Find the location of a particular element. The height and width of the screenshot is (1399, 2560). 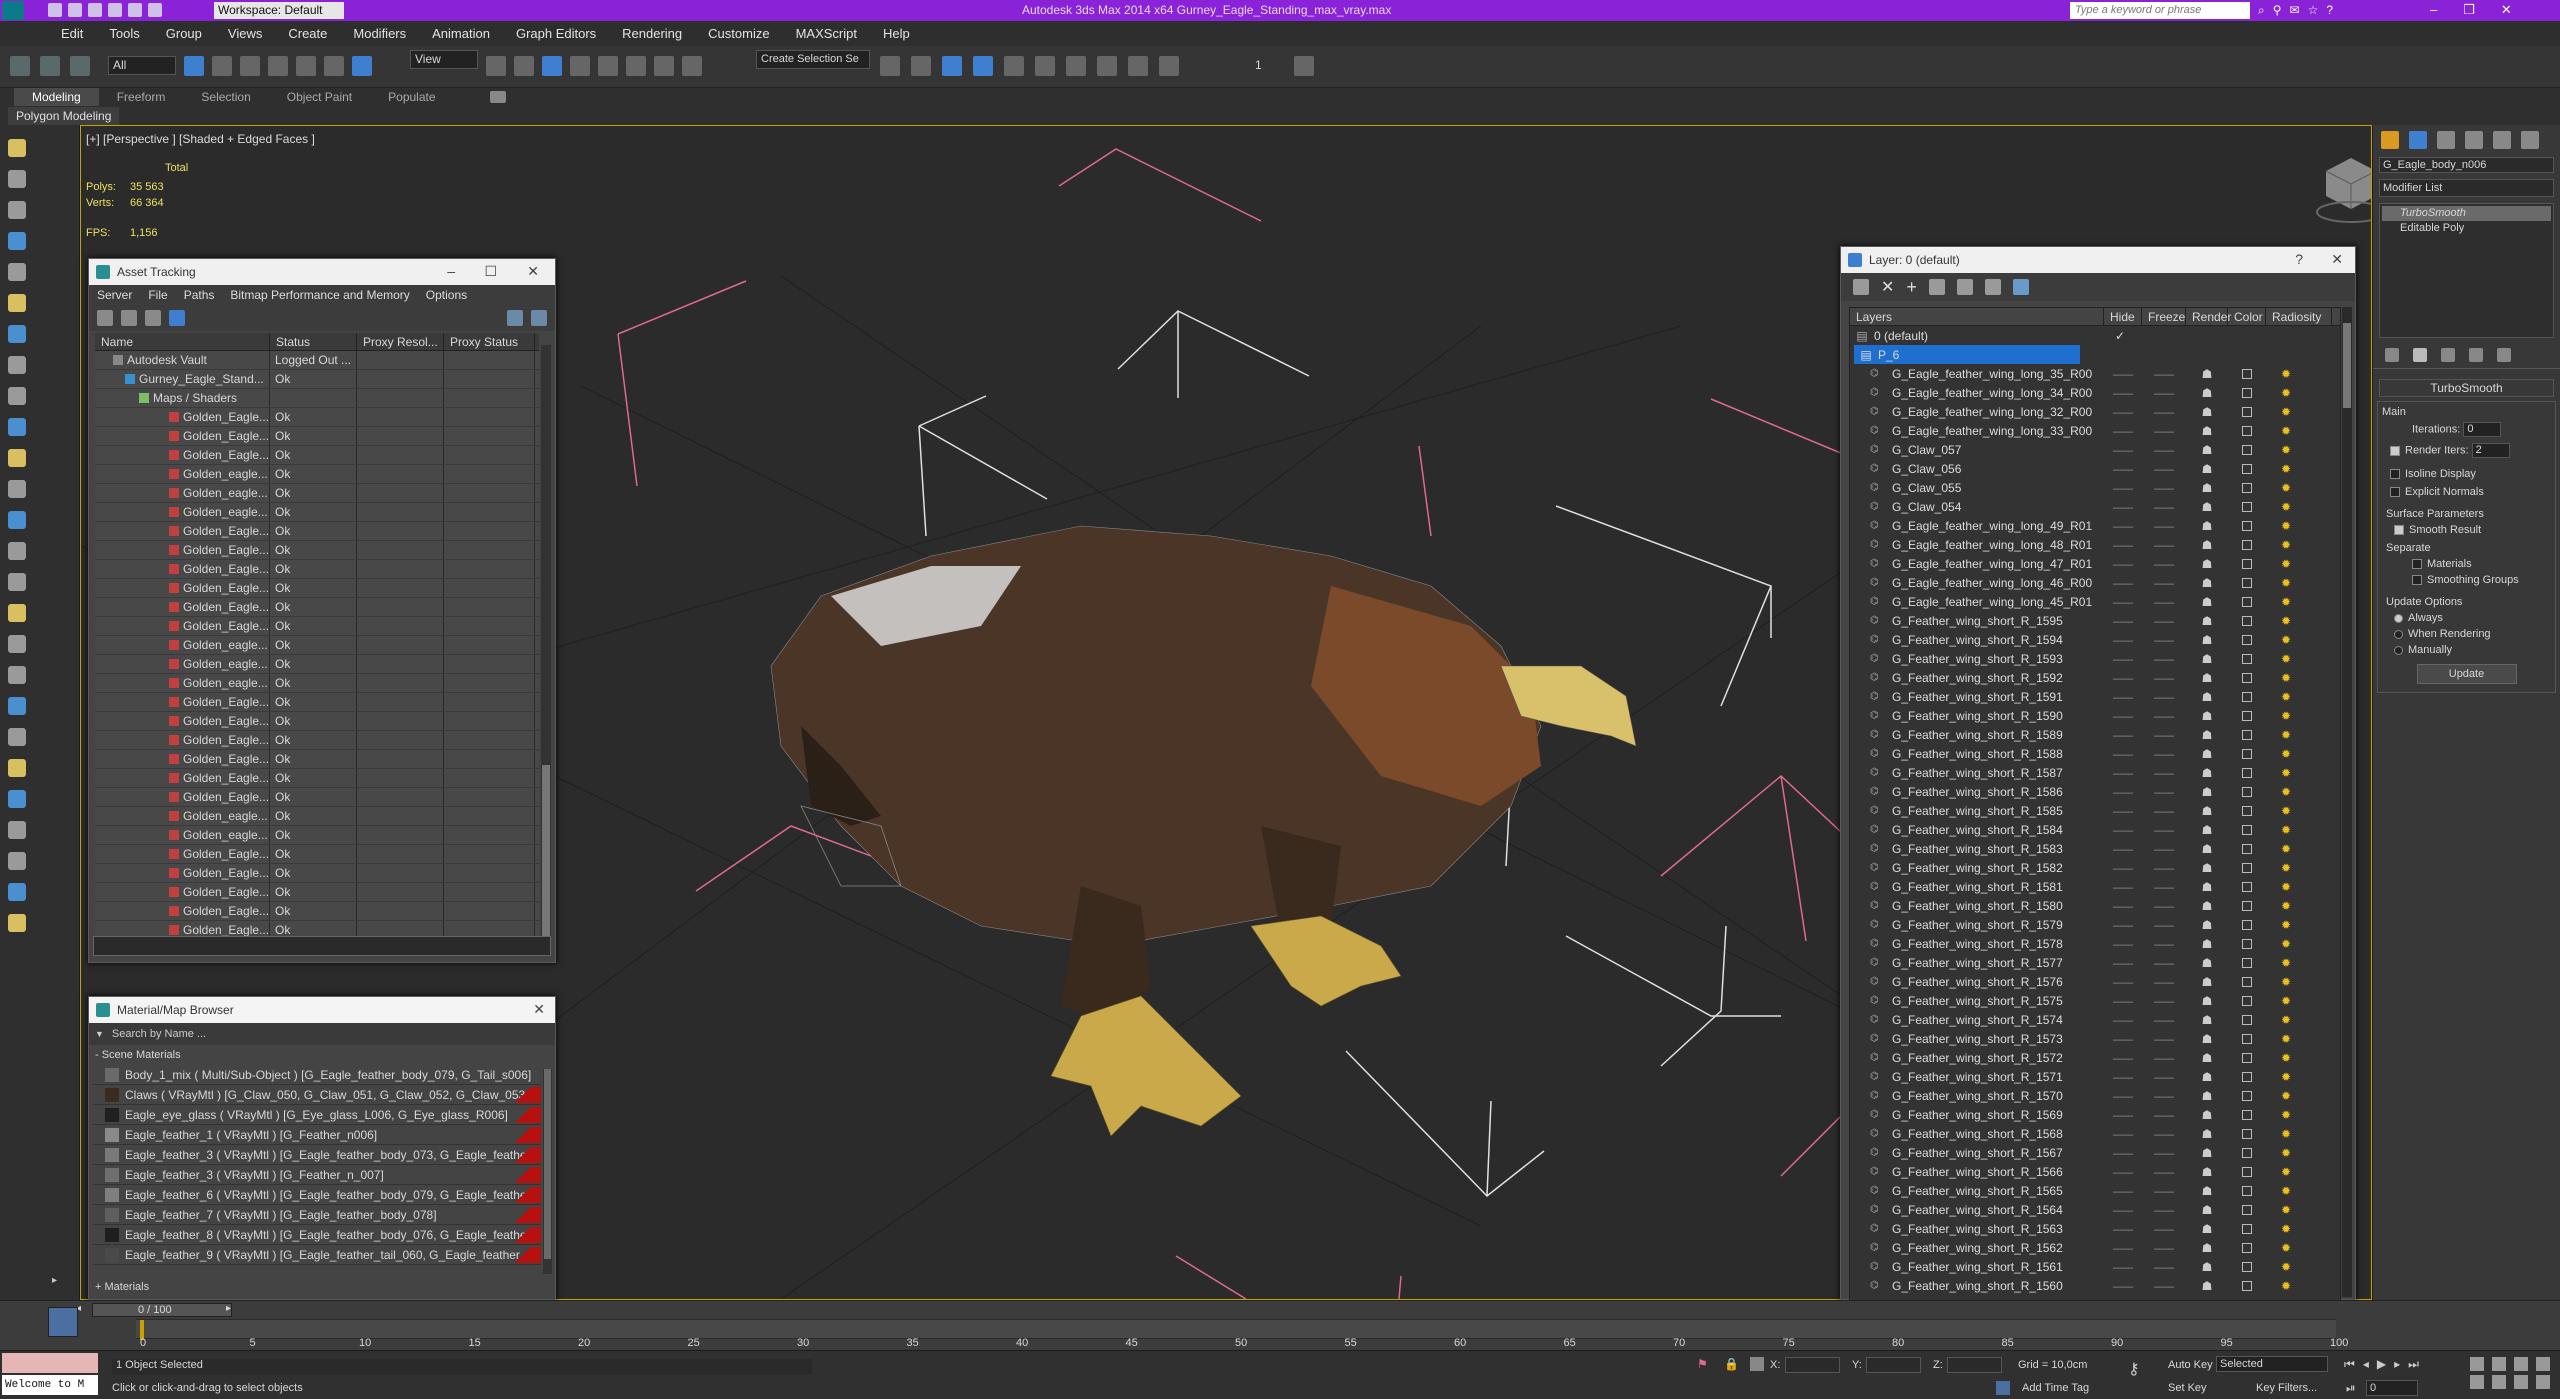

menu-edit: Edit is located at coordinates (72, 33).